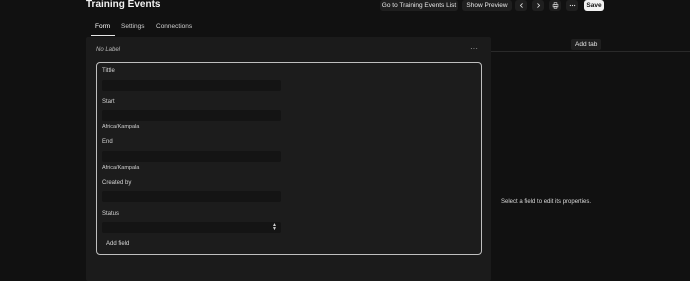 The height and width of the screenshot is (281, 690). Describe the element at coordinates (590, 51) in the screenshot. I see `properties-divider` at that location.